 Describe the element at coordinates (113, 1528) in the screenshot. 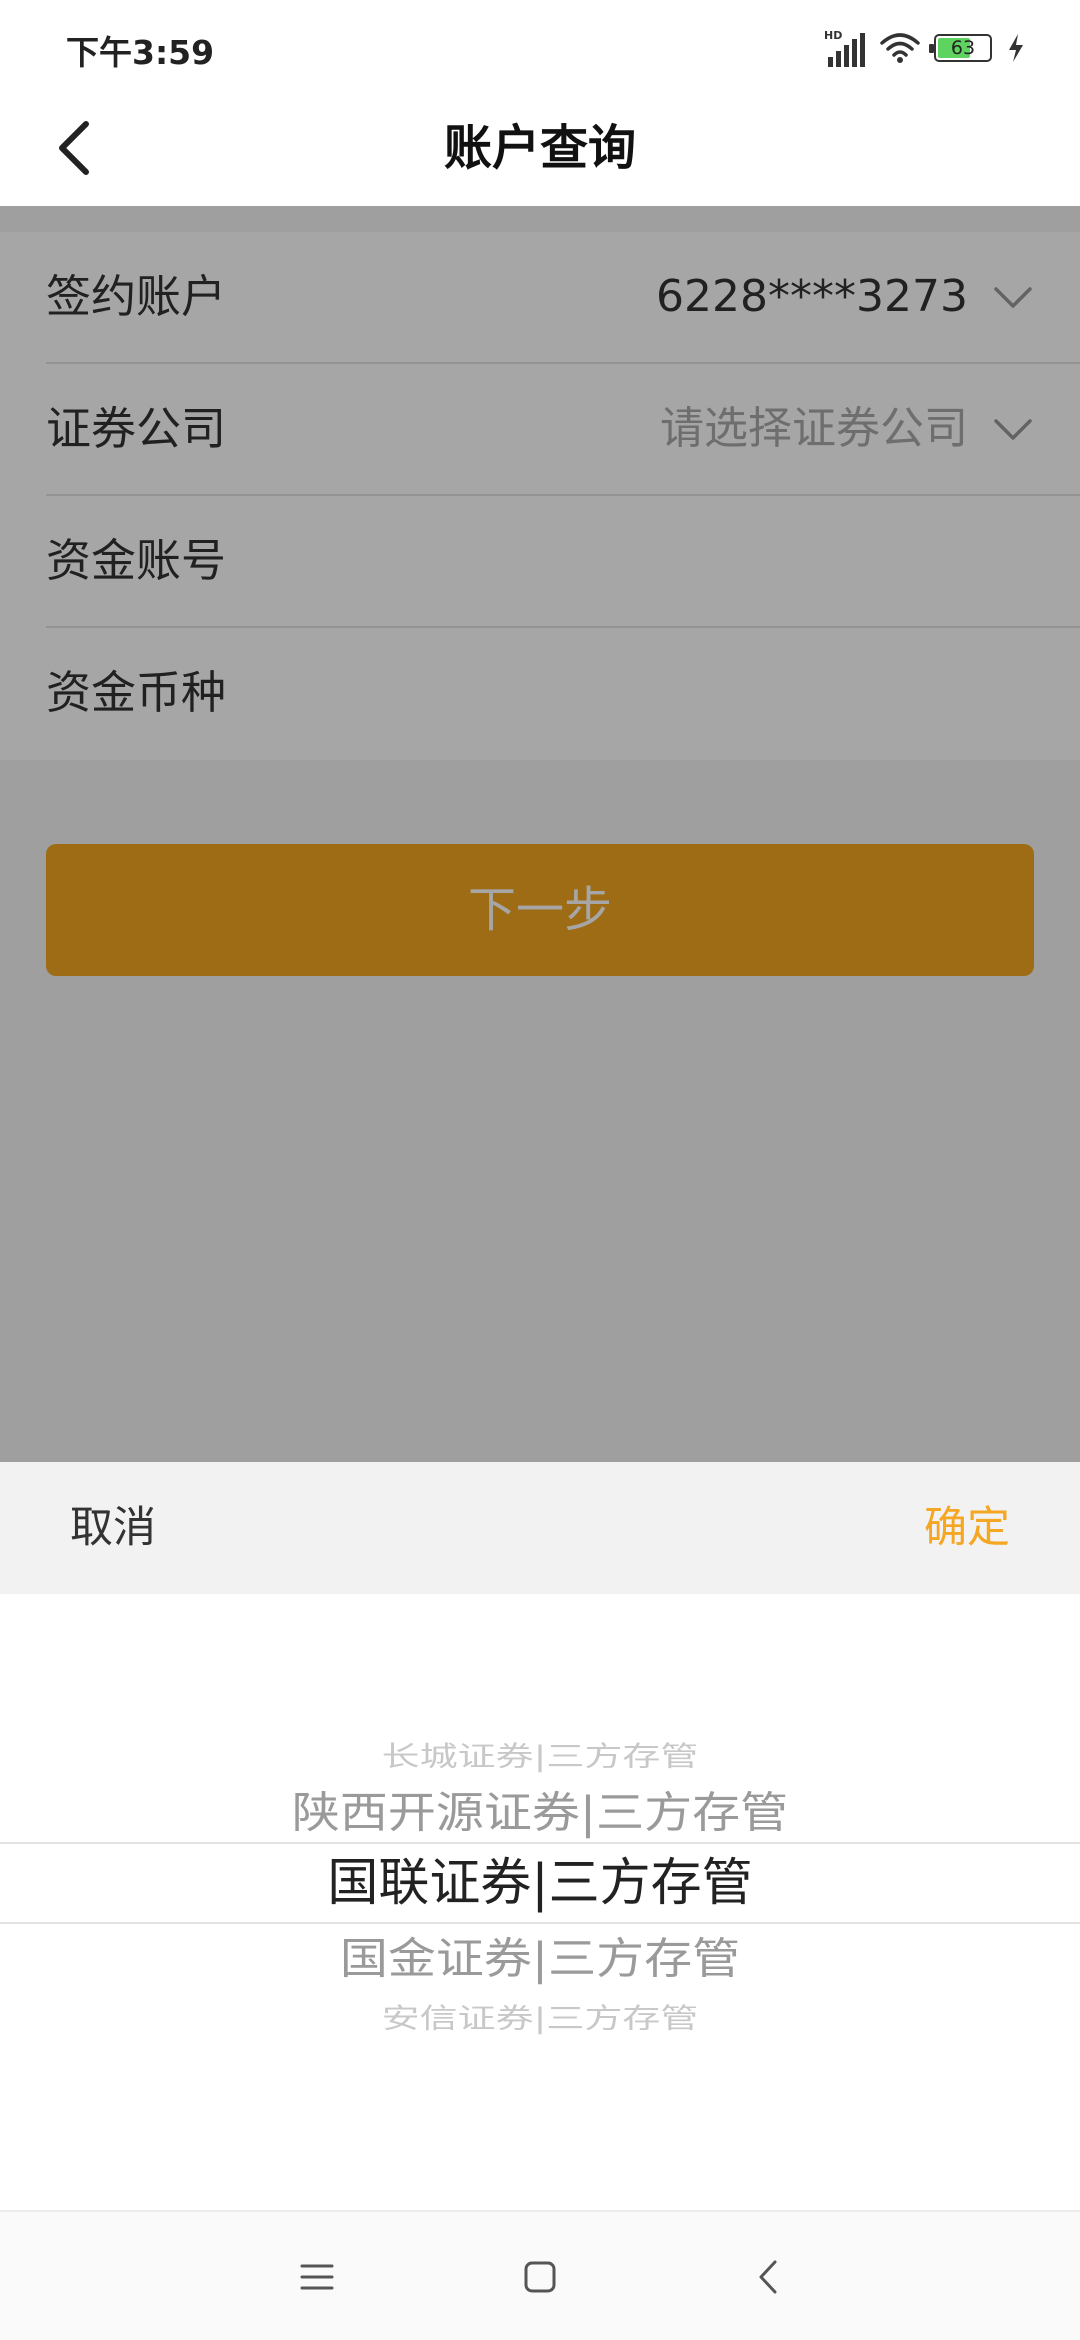

I see `cancel-button: 取消` at that location.